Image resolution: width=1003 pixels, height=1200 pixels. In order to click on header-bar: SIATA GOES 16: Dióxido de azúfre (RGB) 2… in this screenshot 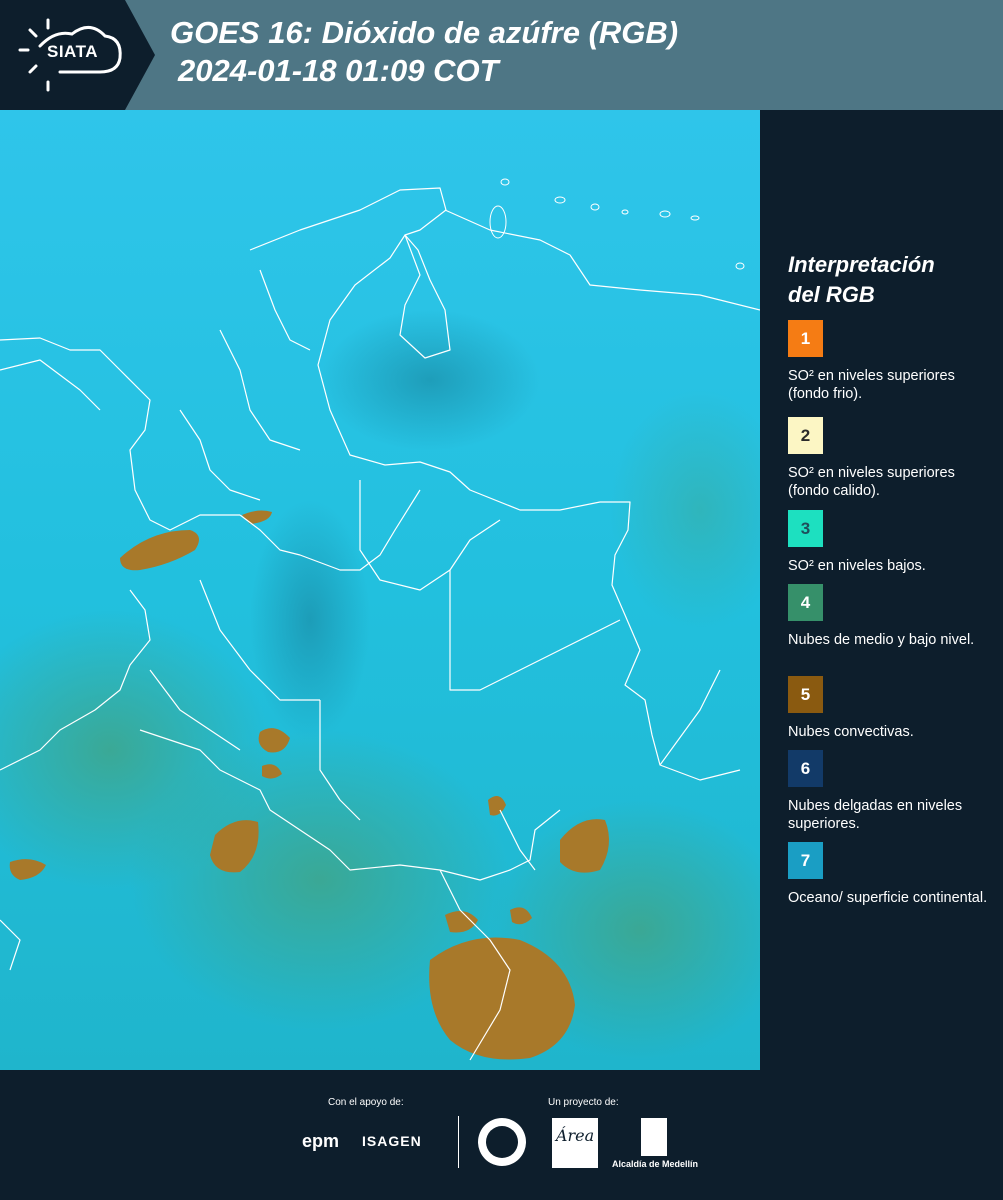, I will do `click(501, 55)`.